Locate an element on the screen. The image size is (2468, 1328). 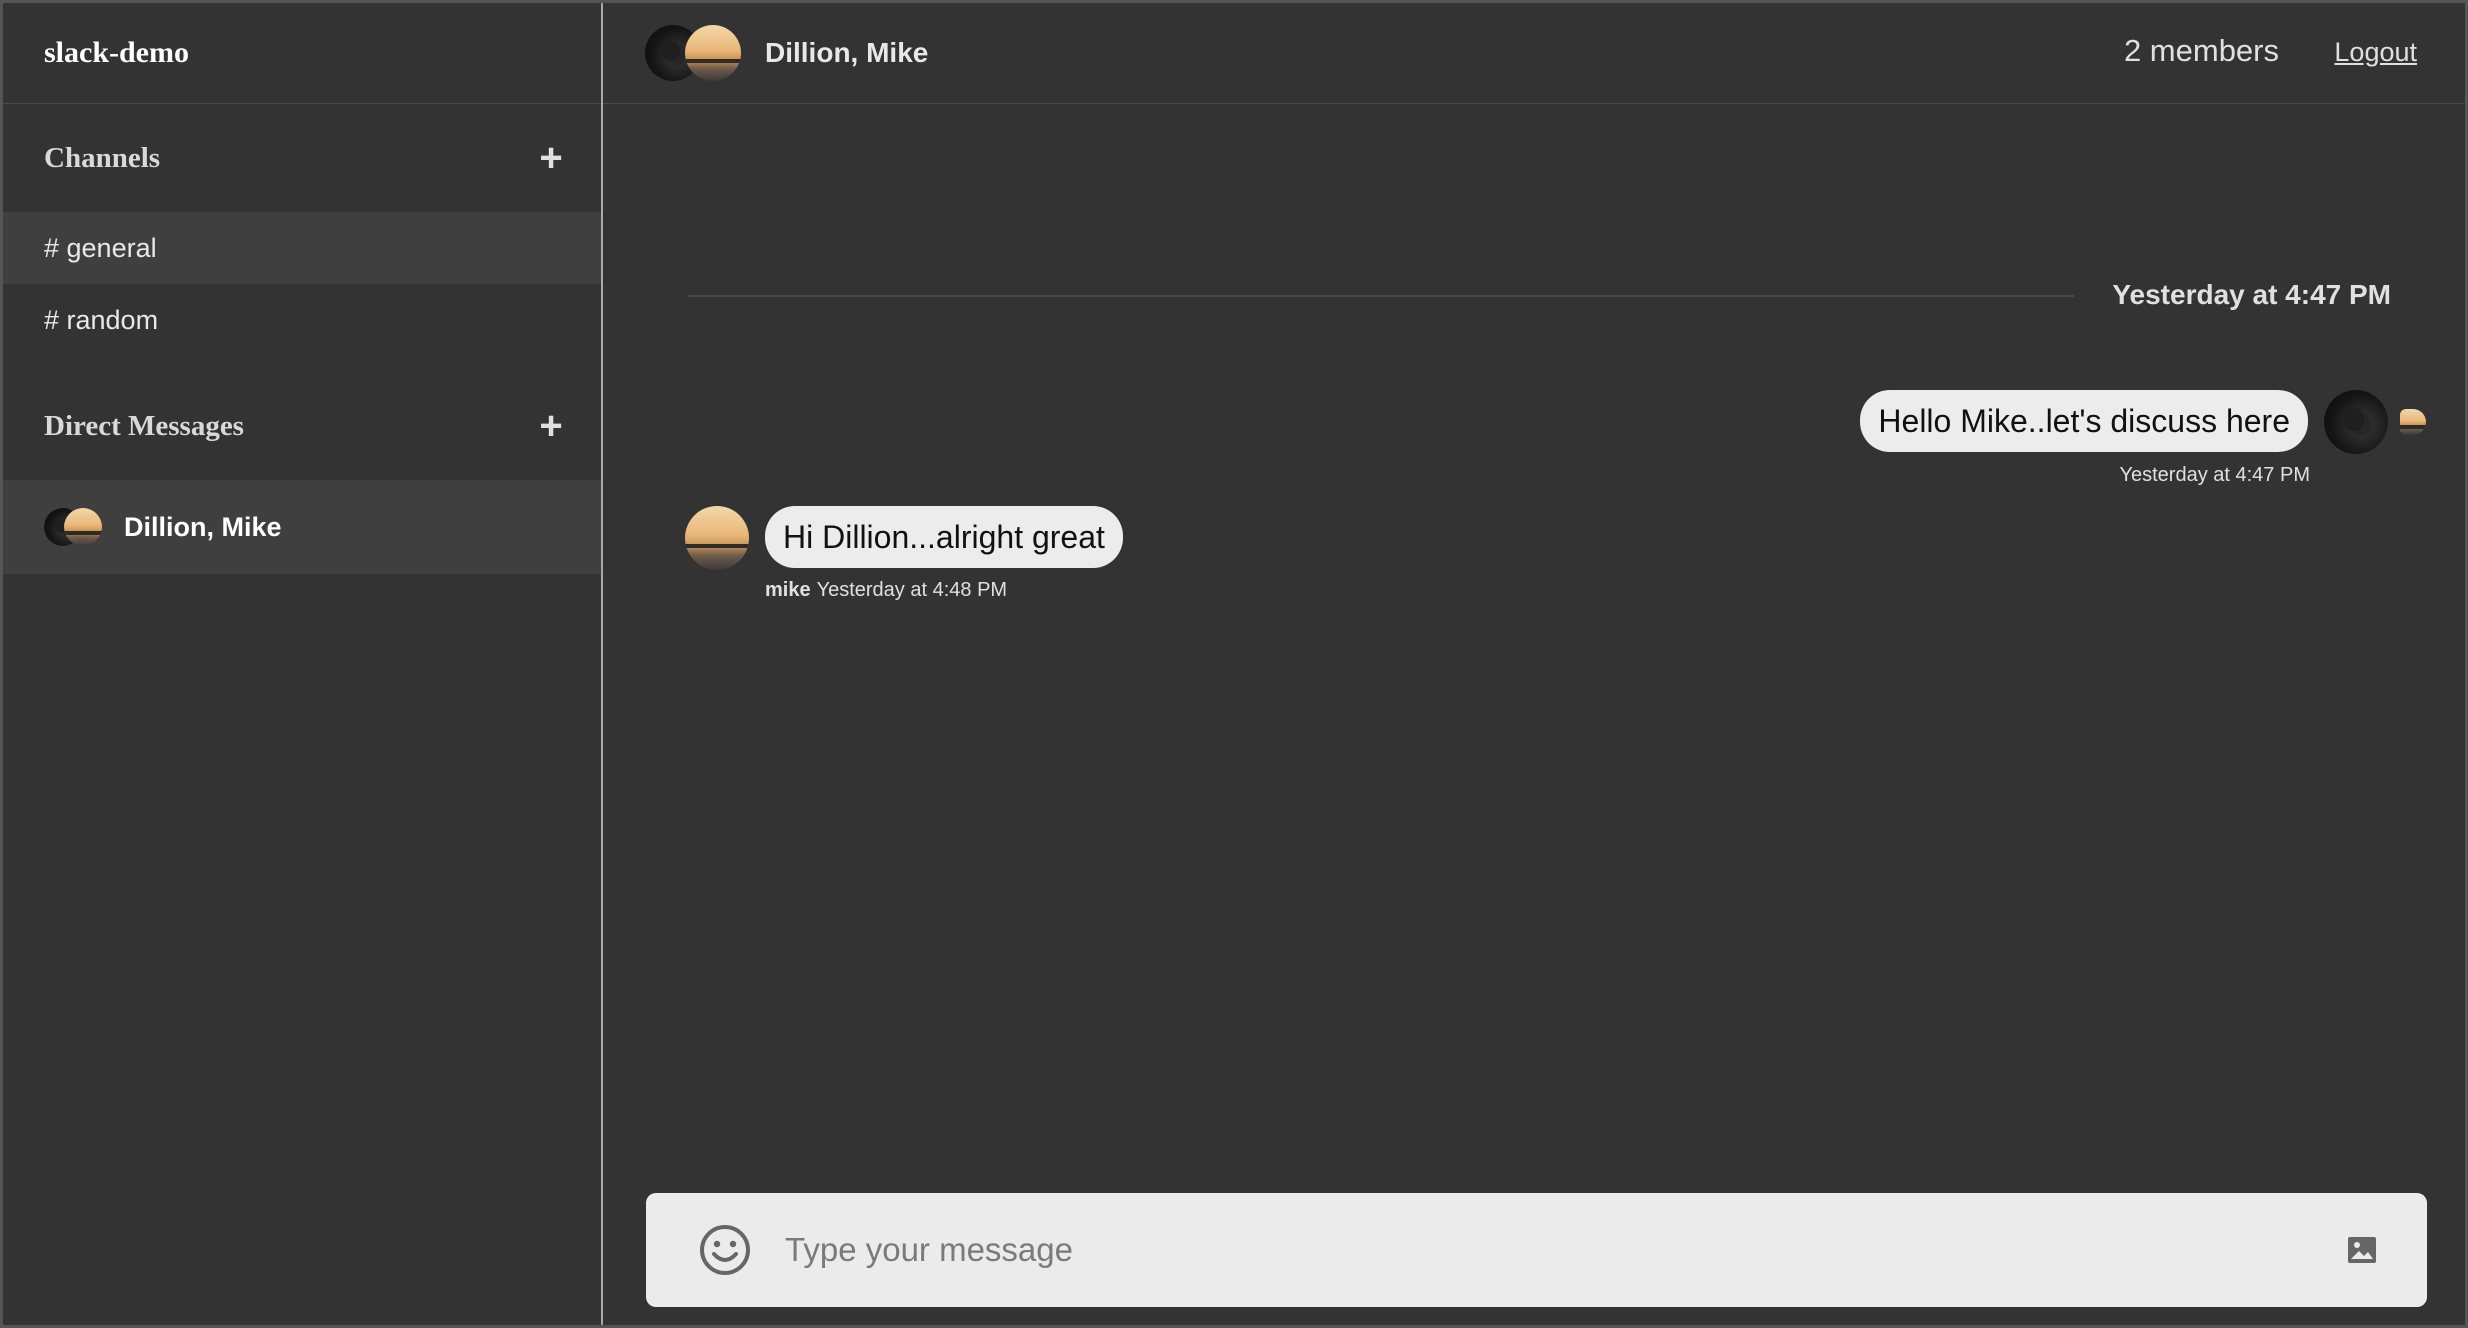
conversation-title: Dillion, Mike is located at coordinates (847, 52).